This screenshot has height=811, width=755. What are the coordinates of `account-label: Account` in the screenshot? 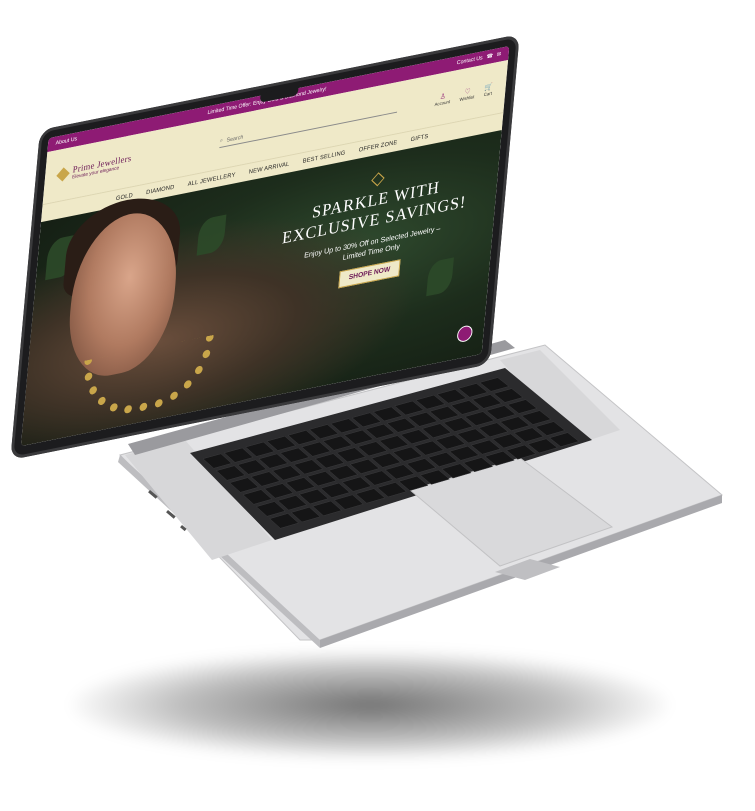 It's located at (442, 102).